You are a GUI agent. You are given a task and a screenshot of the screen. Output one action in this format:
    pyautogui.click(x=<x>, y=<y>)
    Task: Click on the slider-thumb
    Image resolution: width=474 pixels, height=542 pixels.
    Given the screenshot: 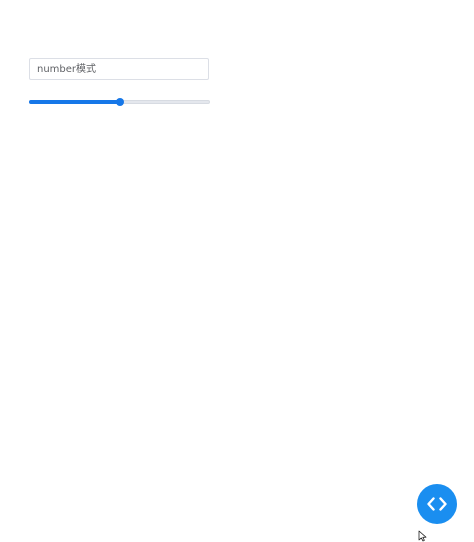 What is the action you would take?
    pyautogui.click(x=119, y=102)
    